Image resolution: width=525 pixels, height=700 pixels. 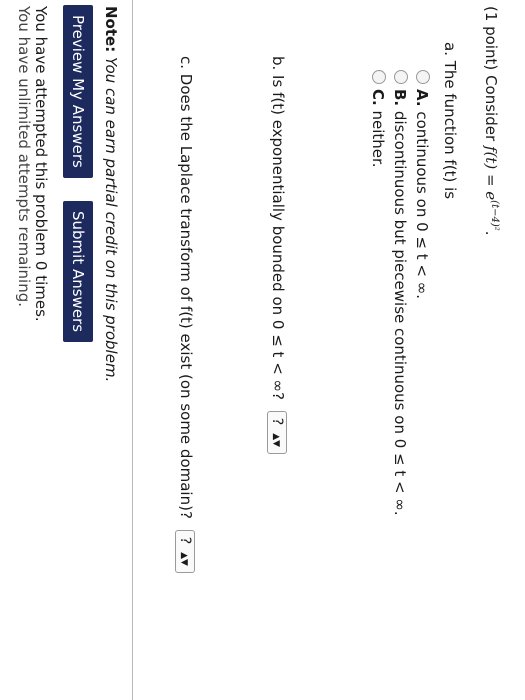 What do you see at coordinates (491, 173) in the screenshot?
I see `function-base: f(t) = e` at bounding box center [491, 173].